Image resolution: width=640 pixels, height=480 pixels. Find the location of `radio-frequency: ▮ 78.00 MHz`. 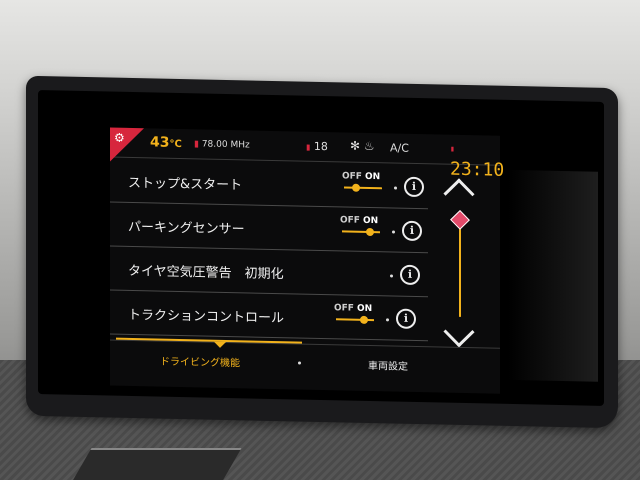

radio-frequency: ▮ 78.00 MHz is located at coordinates (222, 144).